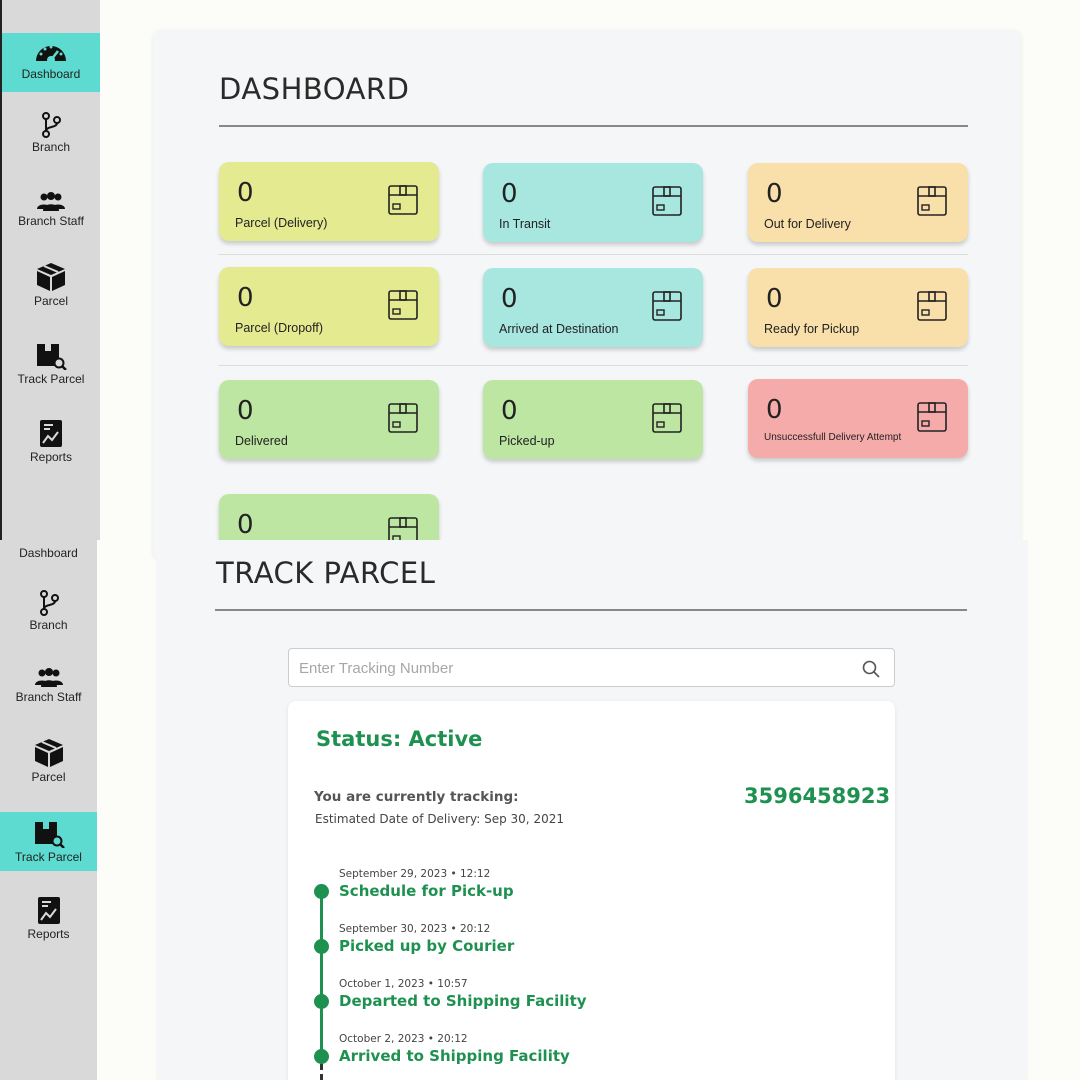 This screenshot has height=1080, width=1080. I want to click on stat-card: 0 Unsuccessfull Delivery Attempt, so click(858, 418).